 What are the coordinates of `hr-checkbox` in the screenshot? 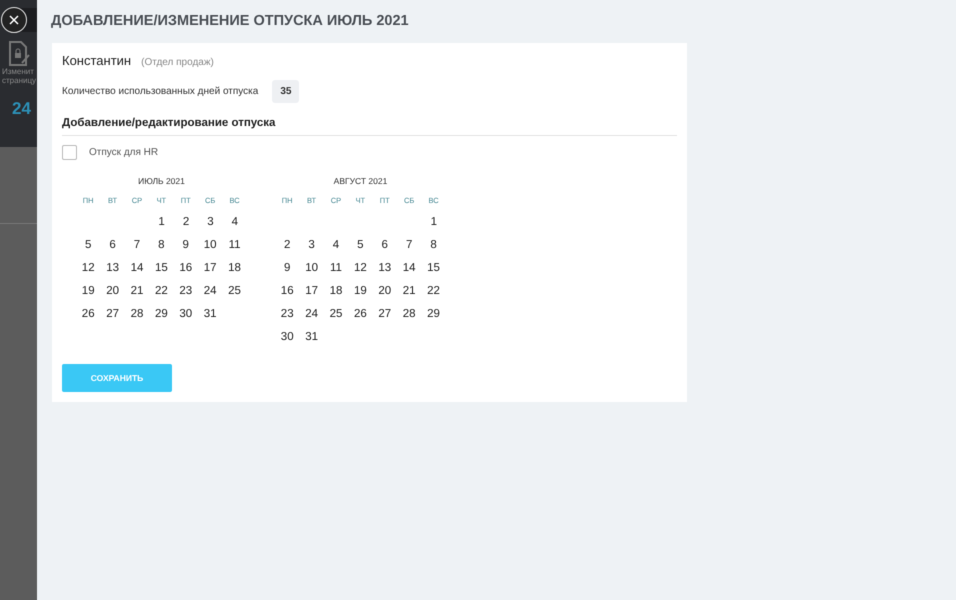 It's located at (69, 152).